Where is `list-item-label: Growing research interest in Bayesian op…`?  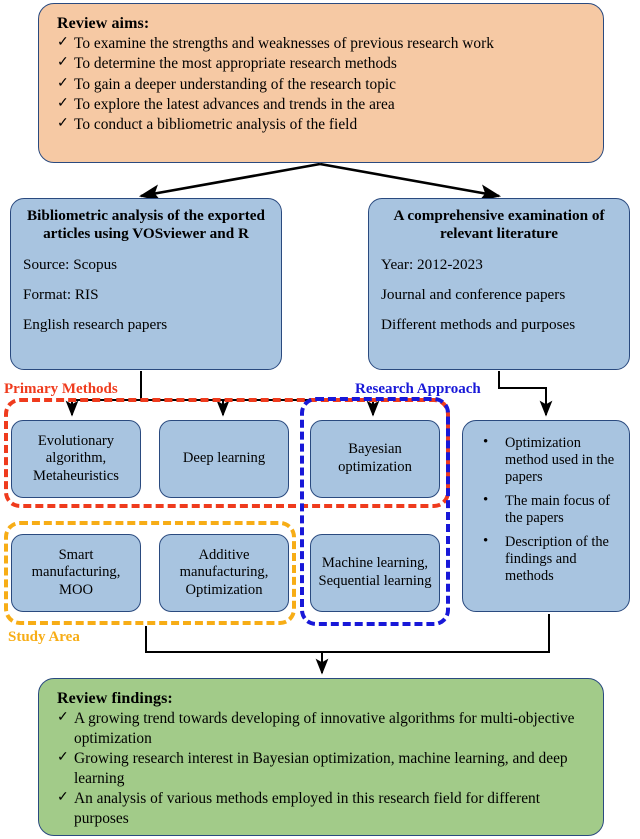
list-item-label: Growing research interest in Bayesian op… is located at coordinates (321, 769).